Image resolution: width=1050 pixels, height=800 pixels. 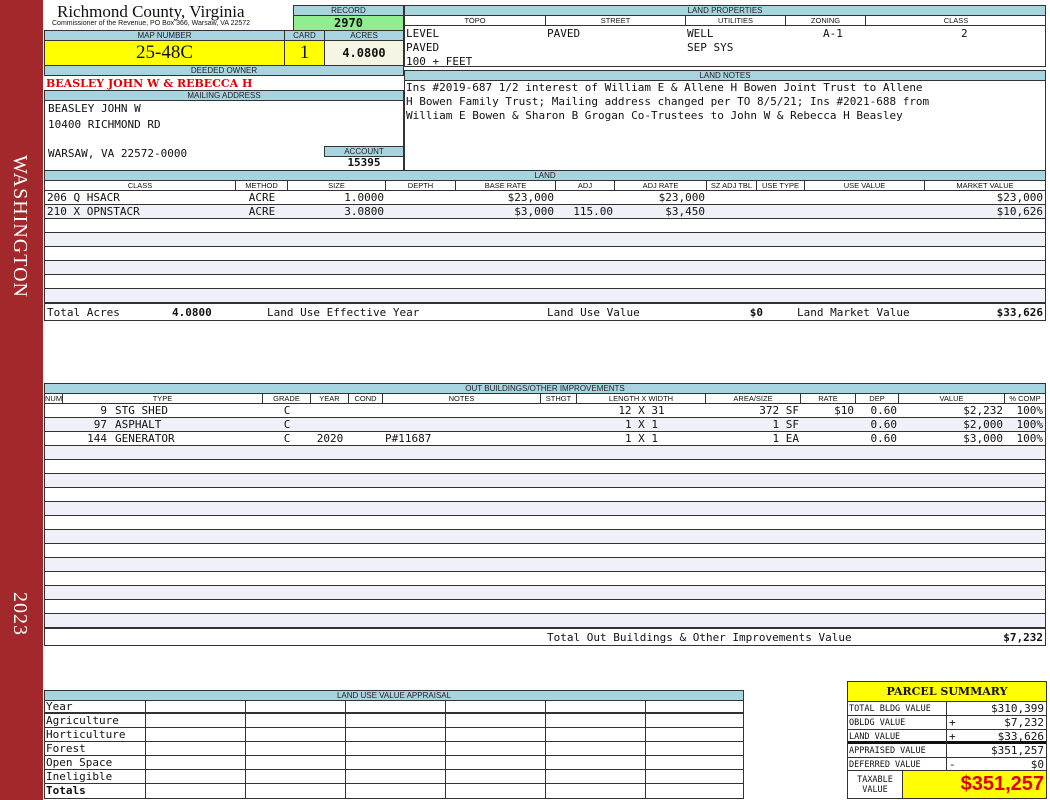 I want to click on outbuilding-cell: 2020, so click(x=330, y=438).